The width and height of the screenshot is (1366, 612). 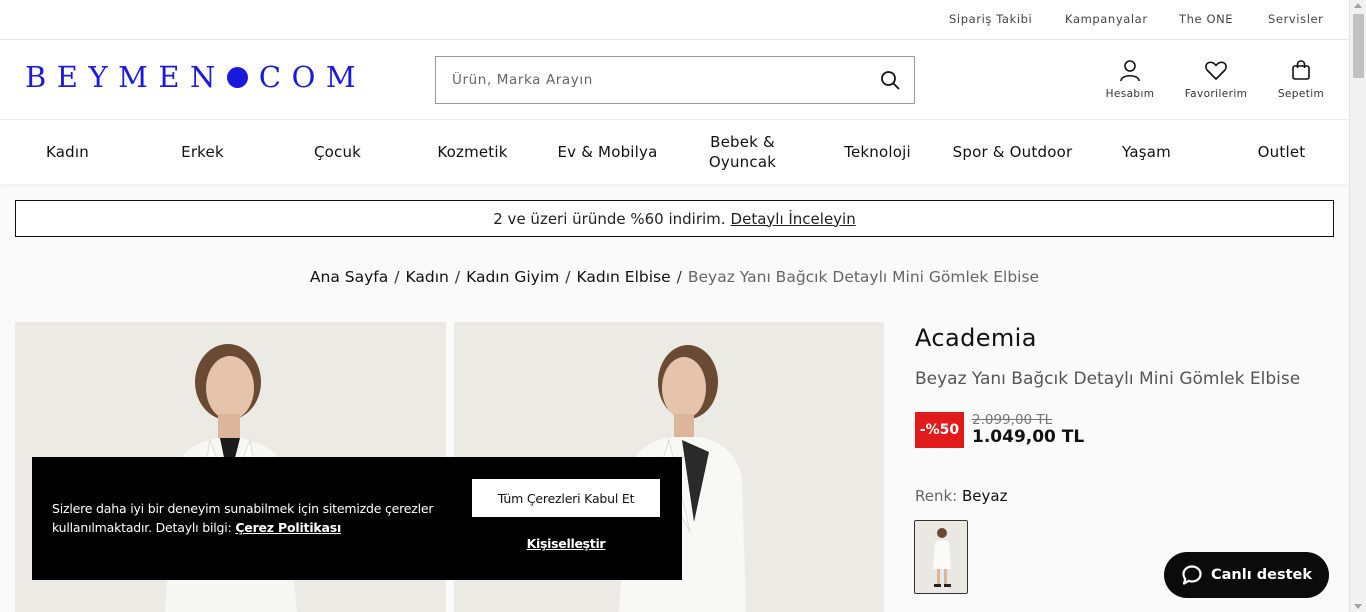 What do you see at coordinates (1012, 152) in the screenshot?
I see `nav-item-spor-outdoor: Spor & Outdoor` at bounding box center [1012, 152].